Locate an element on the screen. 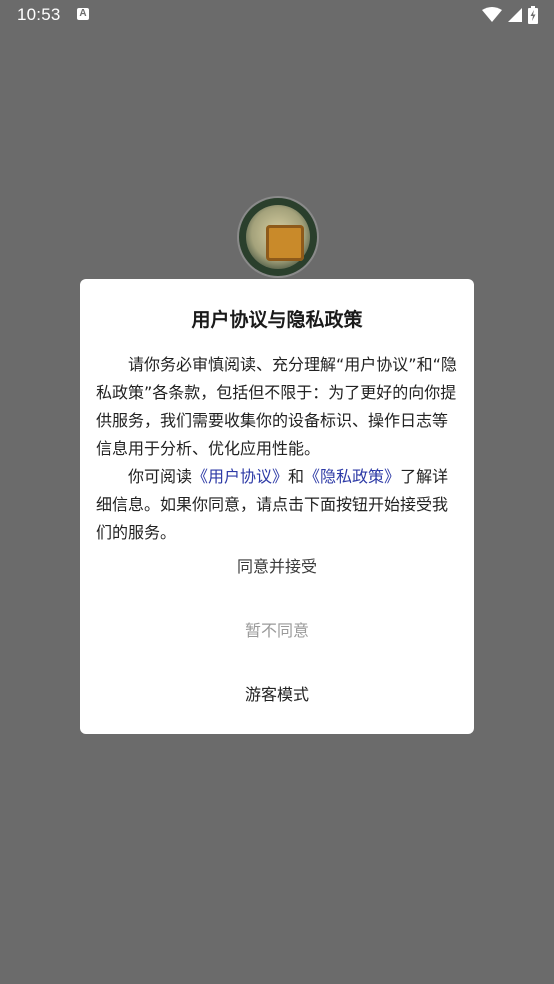 This screenshot has width=554, height=984. book-icon is located at coordinates (285, 243).